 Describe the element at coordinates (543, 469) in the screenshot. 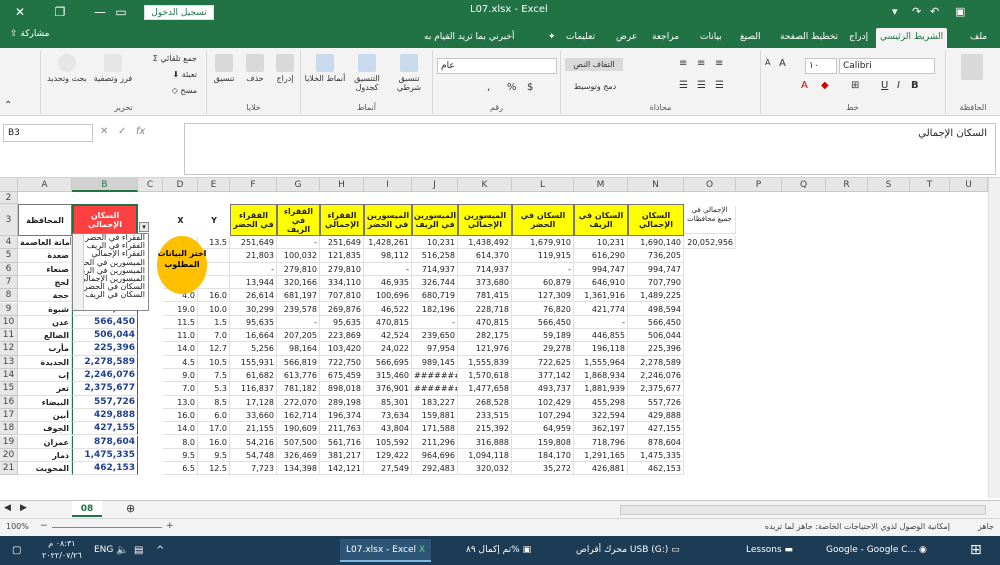

I see `data-cell: 35,272` at that location.